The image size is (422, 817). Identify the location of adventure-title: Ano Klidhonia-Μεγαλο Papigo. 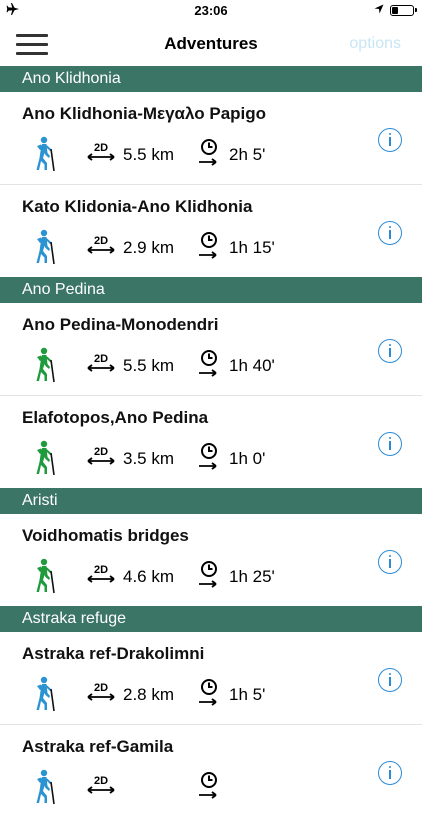
(144, 113).